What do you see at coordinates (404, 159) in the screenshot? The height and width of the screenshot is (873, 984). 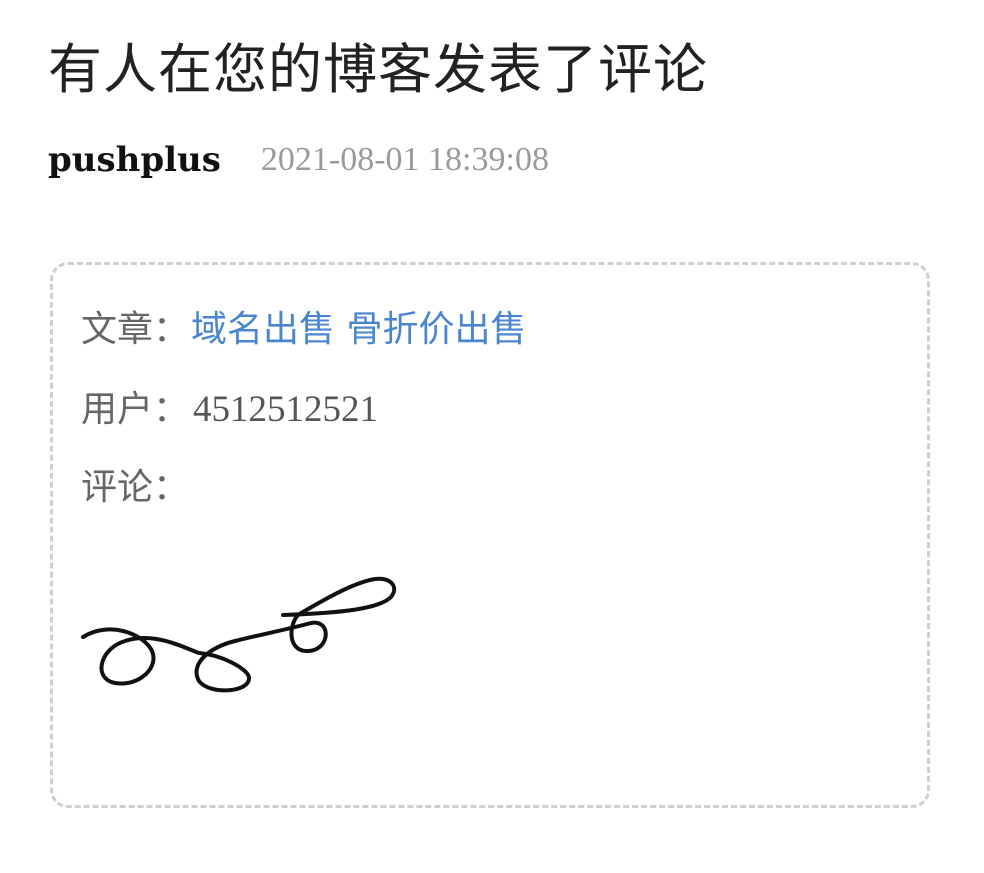 I see `timestamp: 2021-08-01 18:39:08` at bounding box center [404, 159].